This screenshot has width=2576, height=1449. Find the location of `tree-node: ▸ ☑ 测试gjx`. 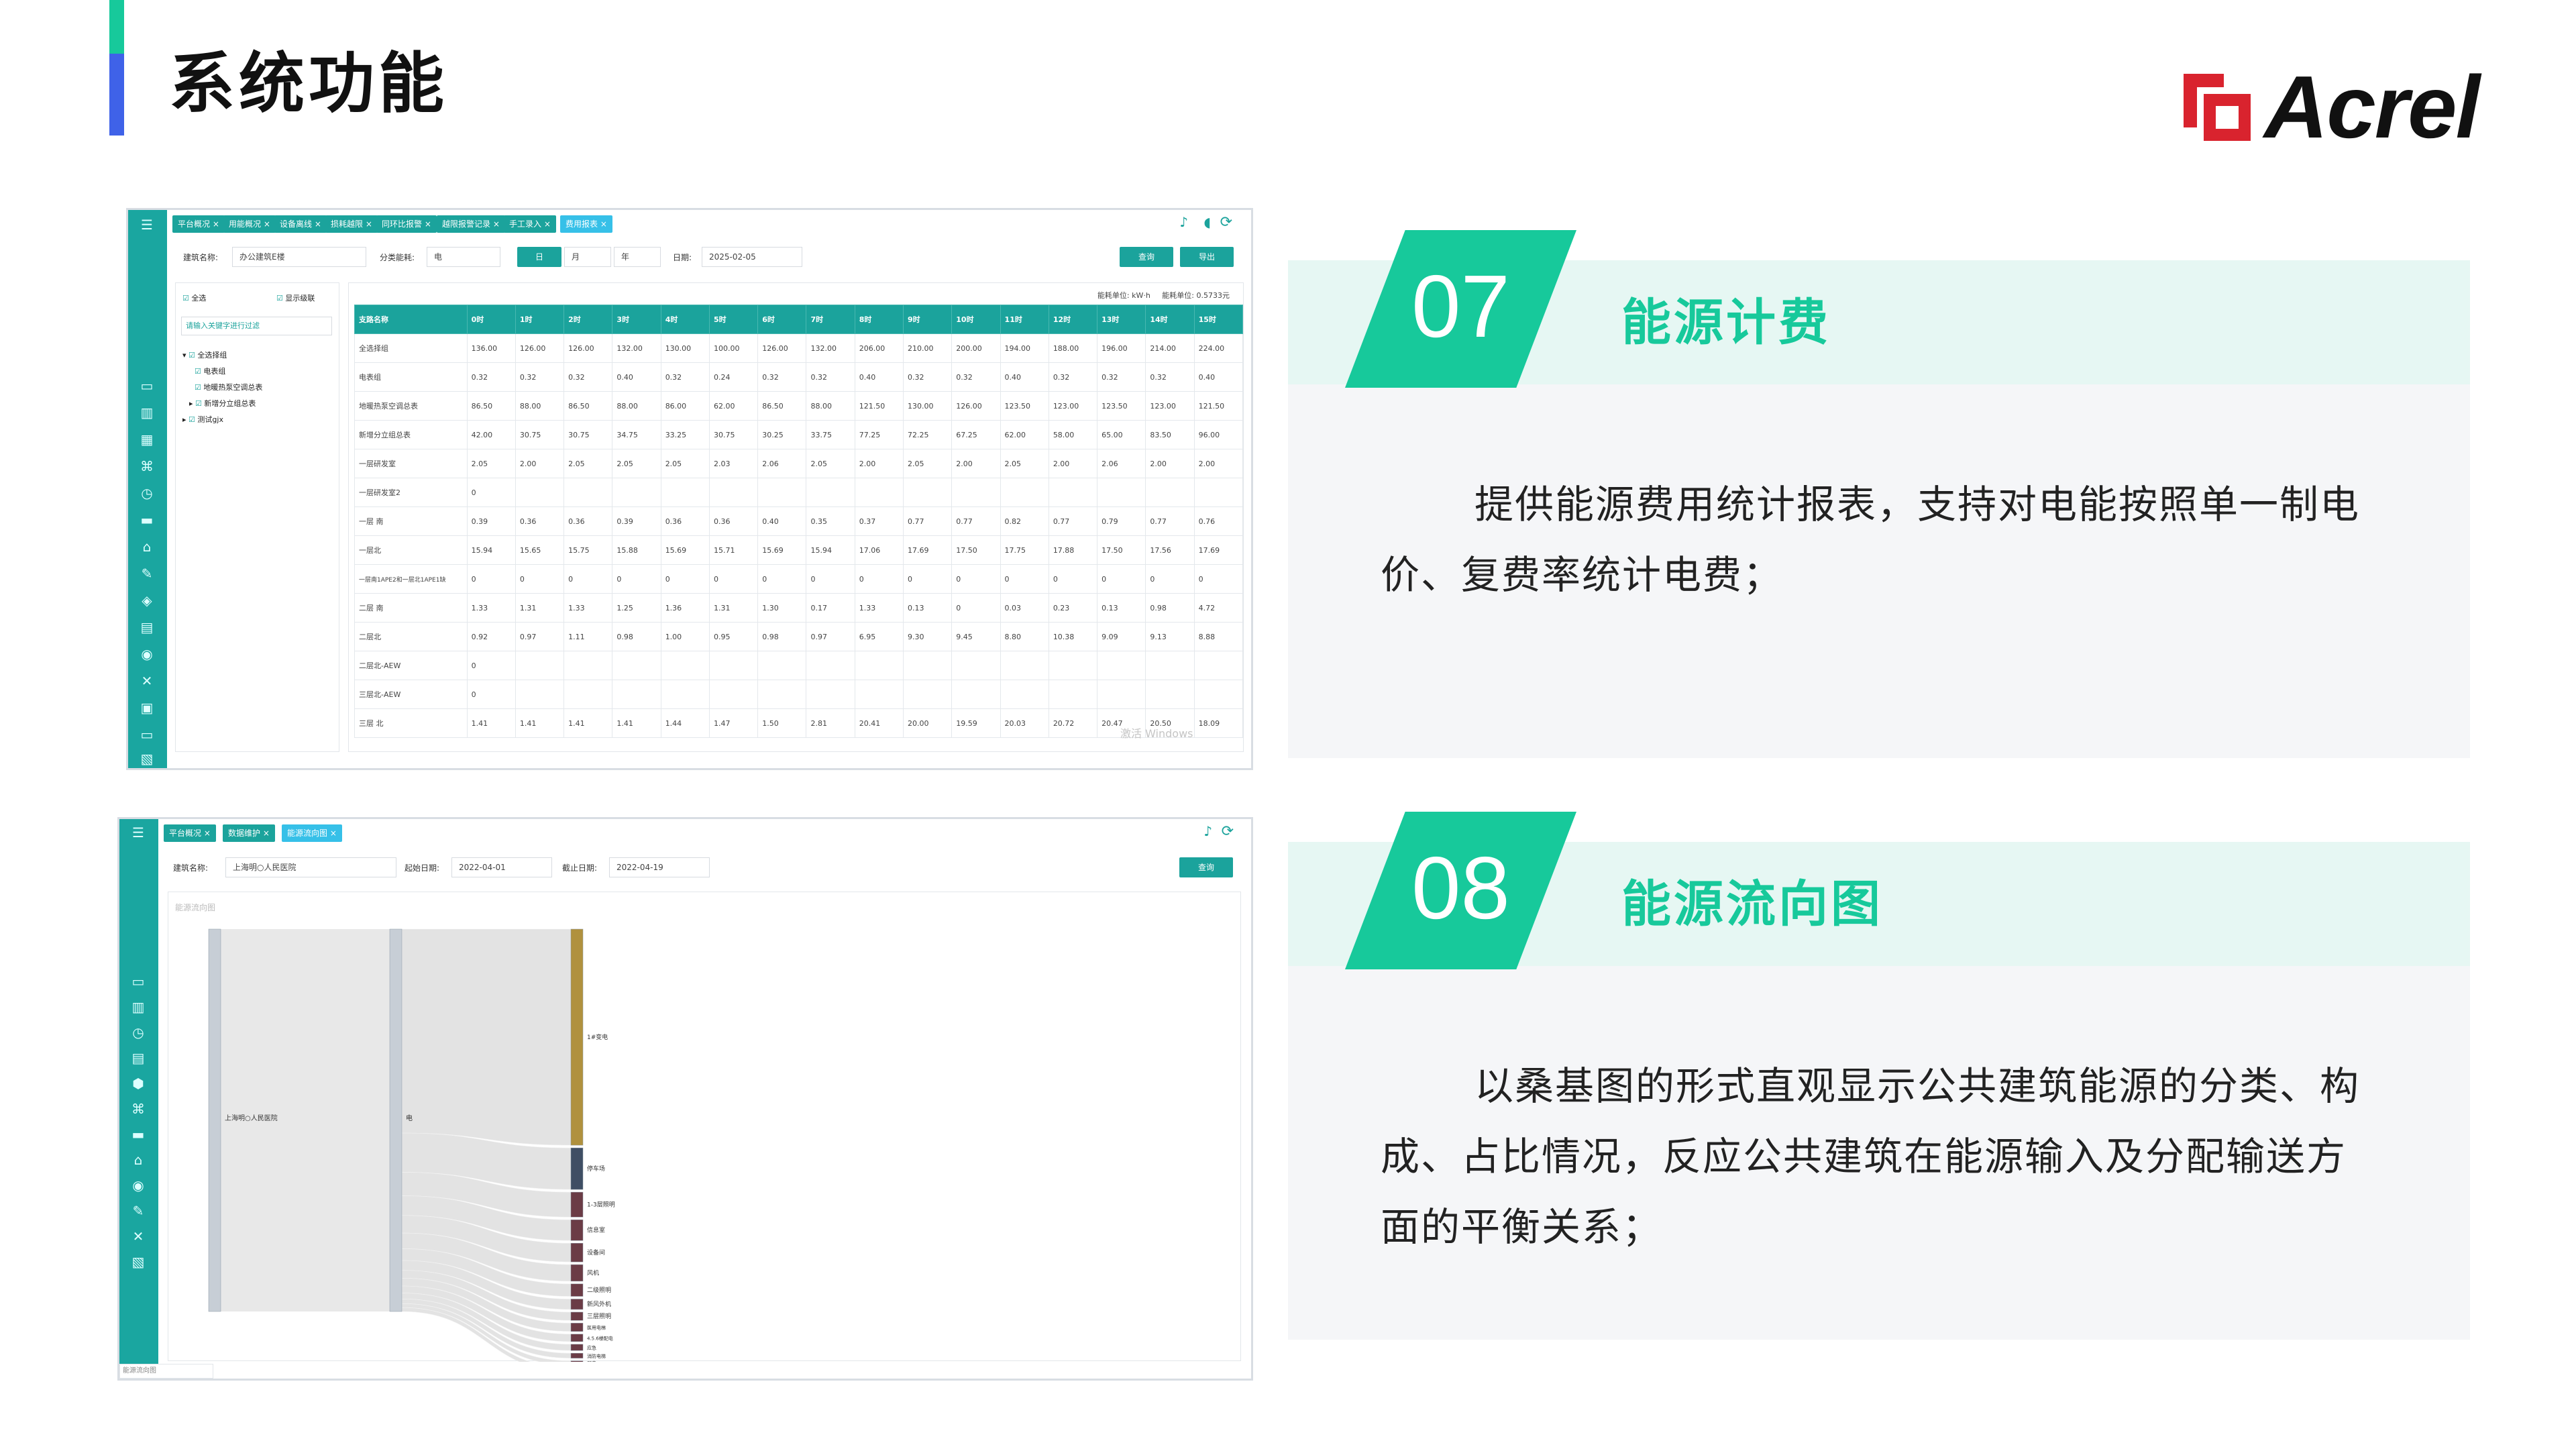

tree-node: ▸ ☑ 测试gjx is located at coordinates (222, 420).